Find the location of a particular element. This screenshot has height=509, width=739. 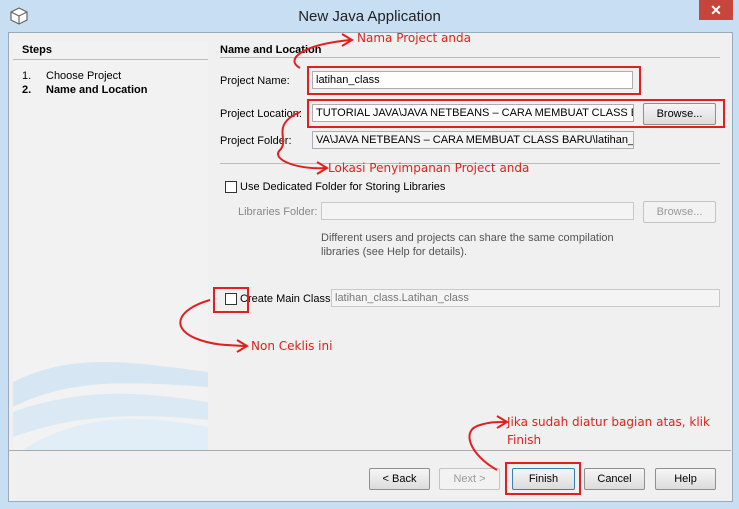

annotation-uncheck-text: Non Ceklis ini is located at coordinates (292, 346).